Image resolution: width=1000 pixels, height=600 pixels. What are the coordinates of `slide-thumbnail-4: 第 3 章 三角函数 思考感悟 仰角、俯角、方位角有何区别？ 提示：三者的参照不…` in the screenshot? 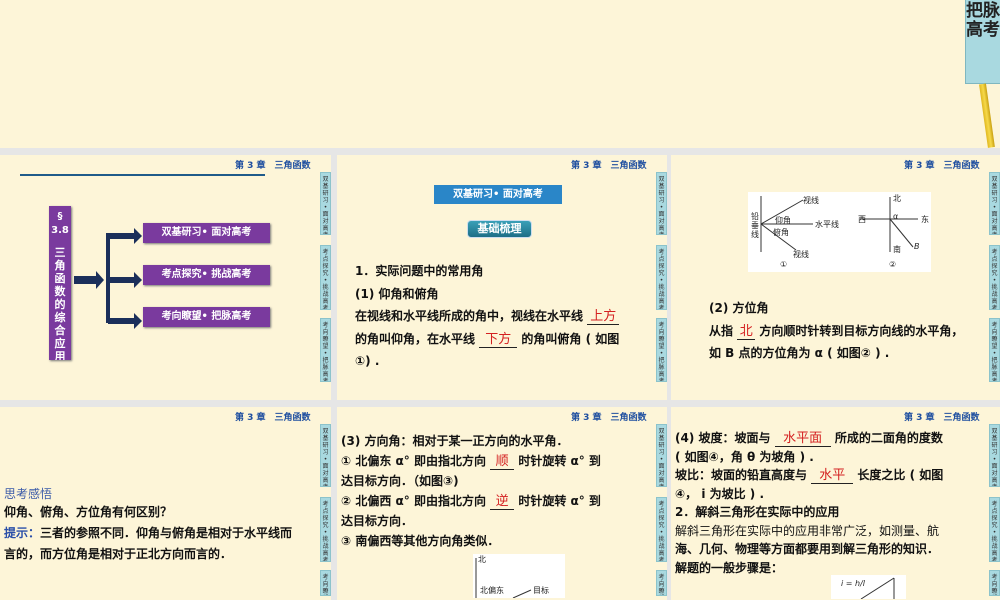 It's located at (165, 503).